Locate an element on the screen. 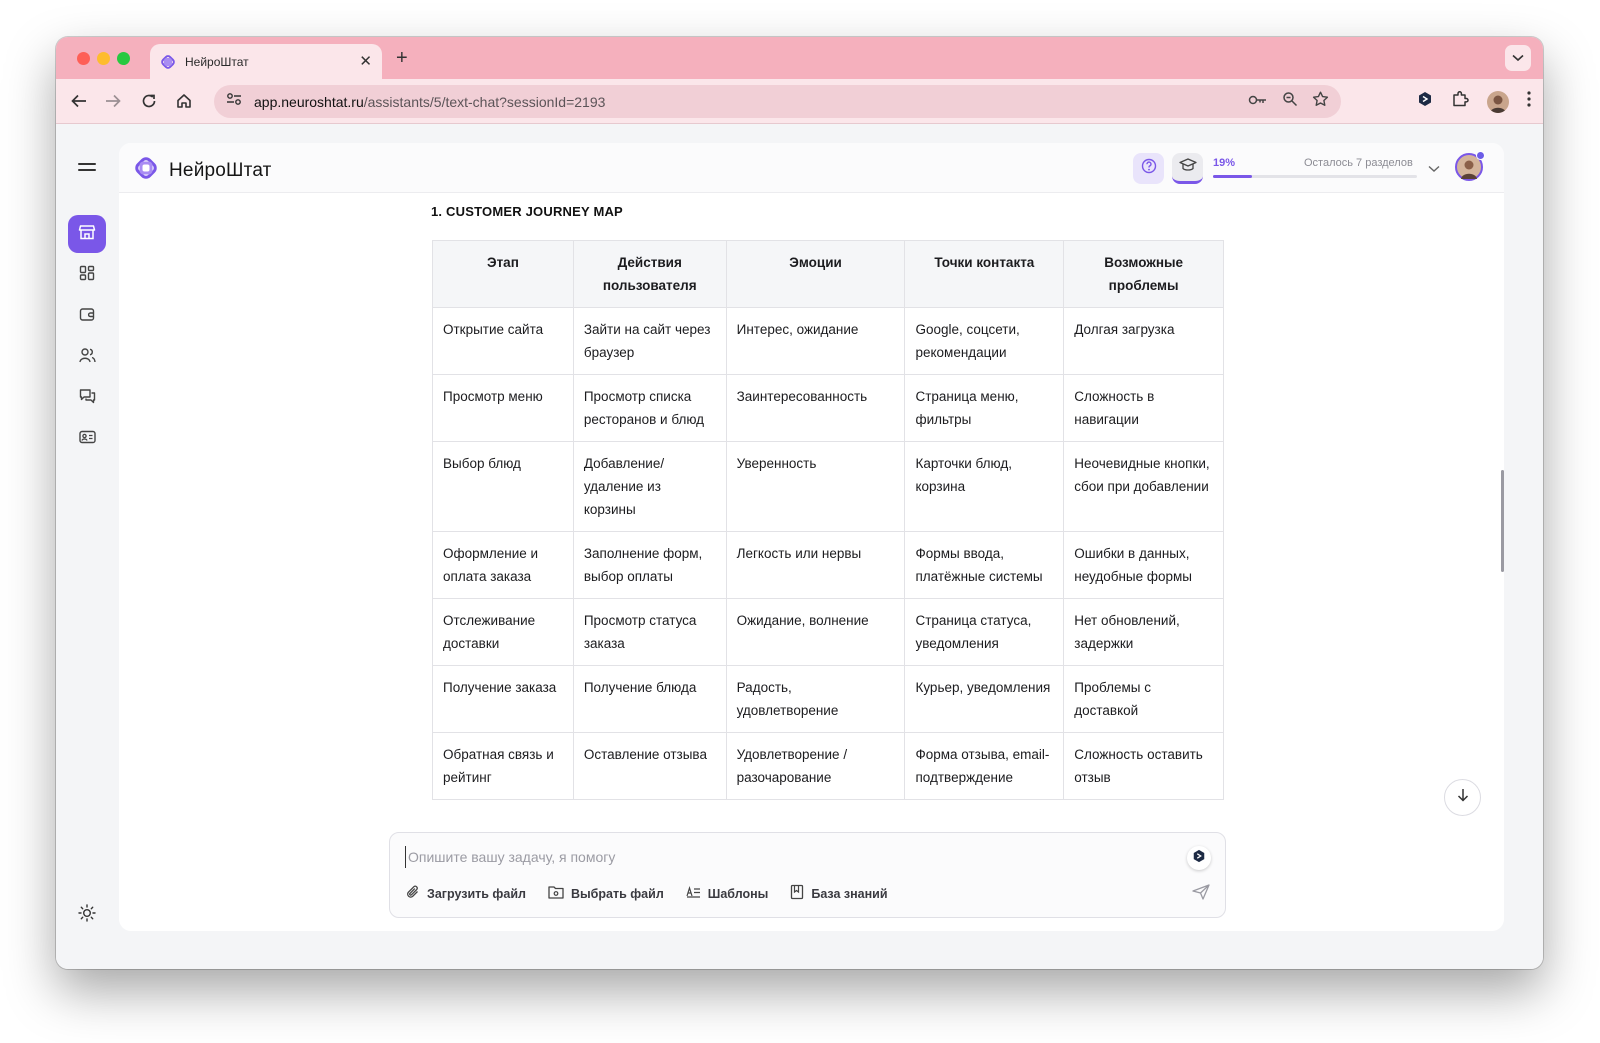 The width and height of the screenshot is (1600, 1043). table-header-emotions: Эмоции is located at coordinates (815, 274).